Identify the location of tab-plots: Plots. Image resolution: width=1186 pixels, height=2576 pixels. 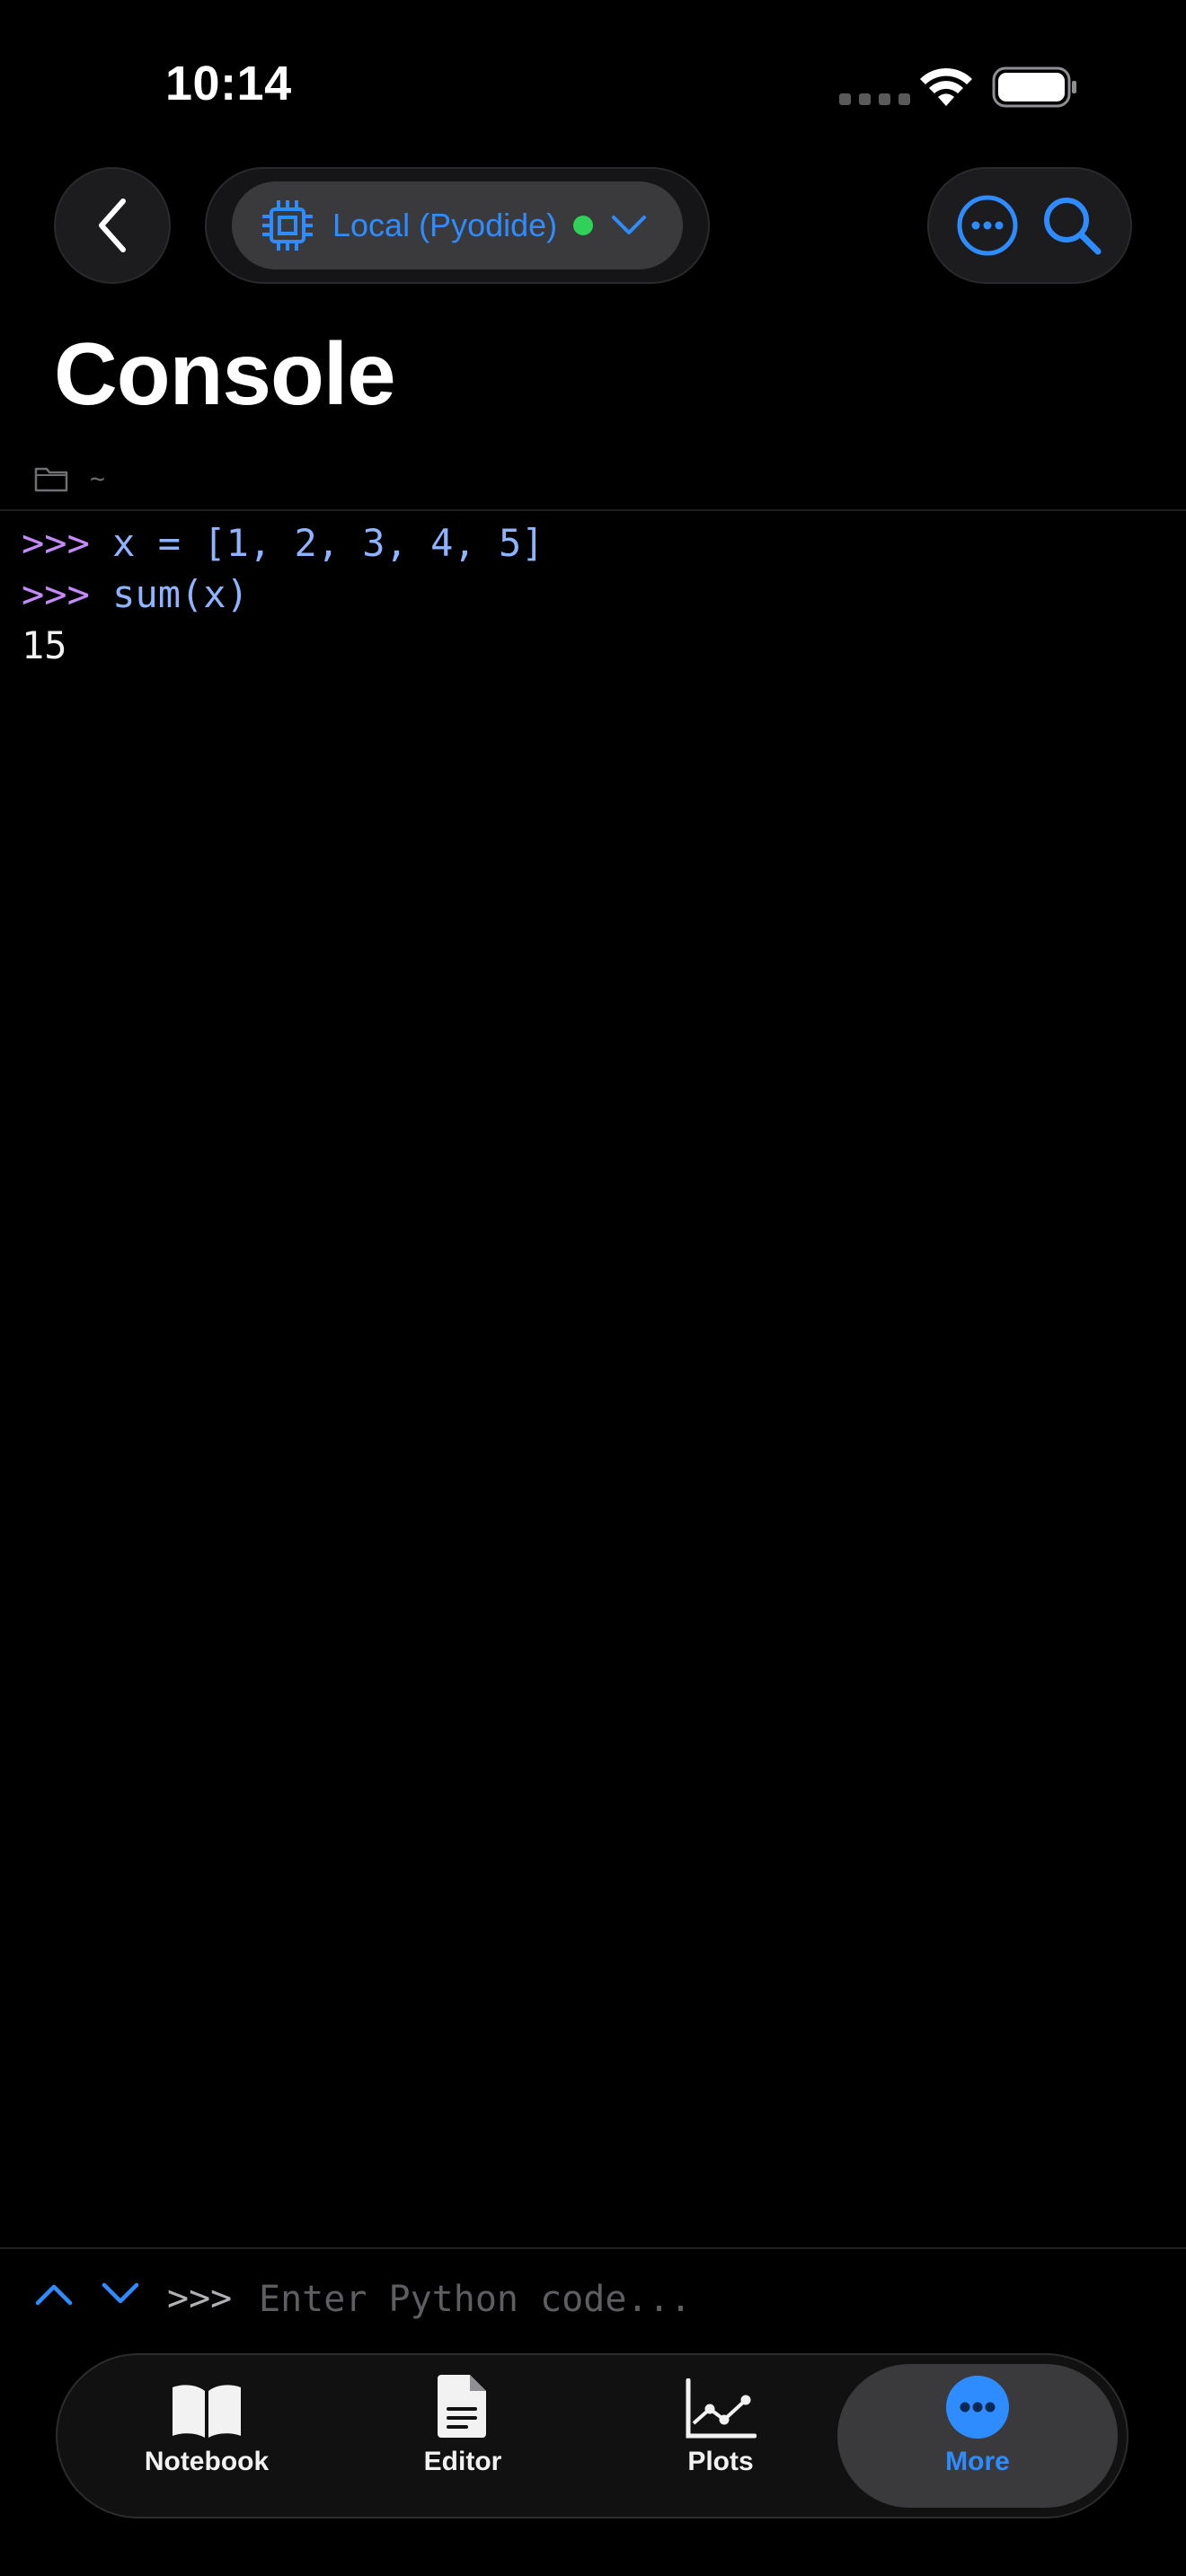
(720, 2438).